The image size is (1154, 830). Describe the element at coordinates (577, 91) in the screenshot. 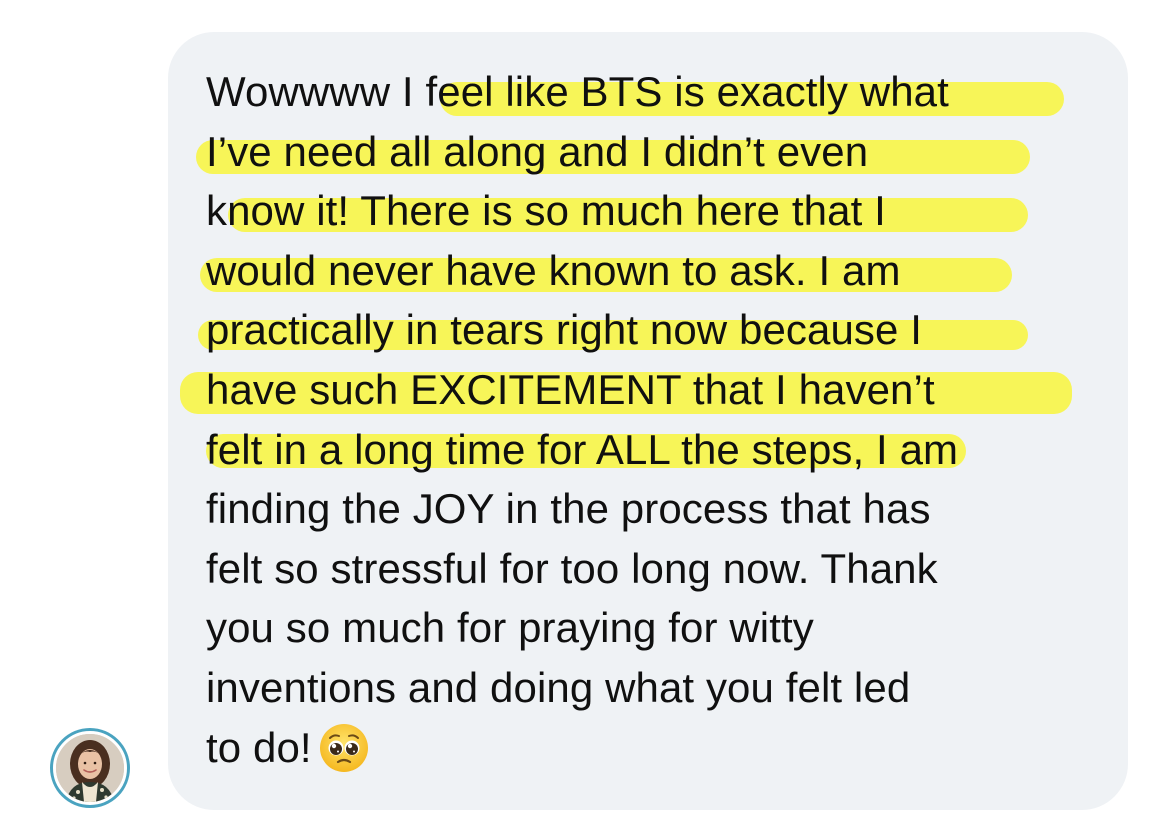

I see `message-line: Wowwww I feel like BTS is exactly what` at that location.